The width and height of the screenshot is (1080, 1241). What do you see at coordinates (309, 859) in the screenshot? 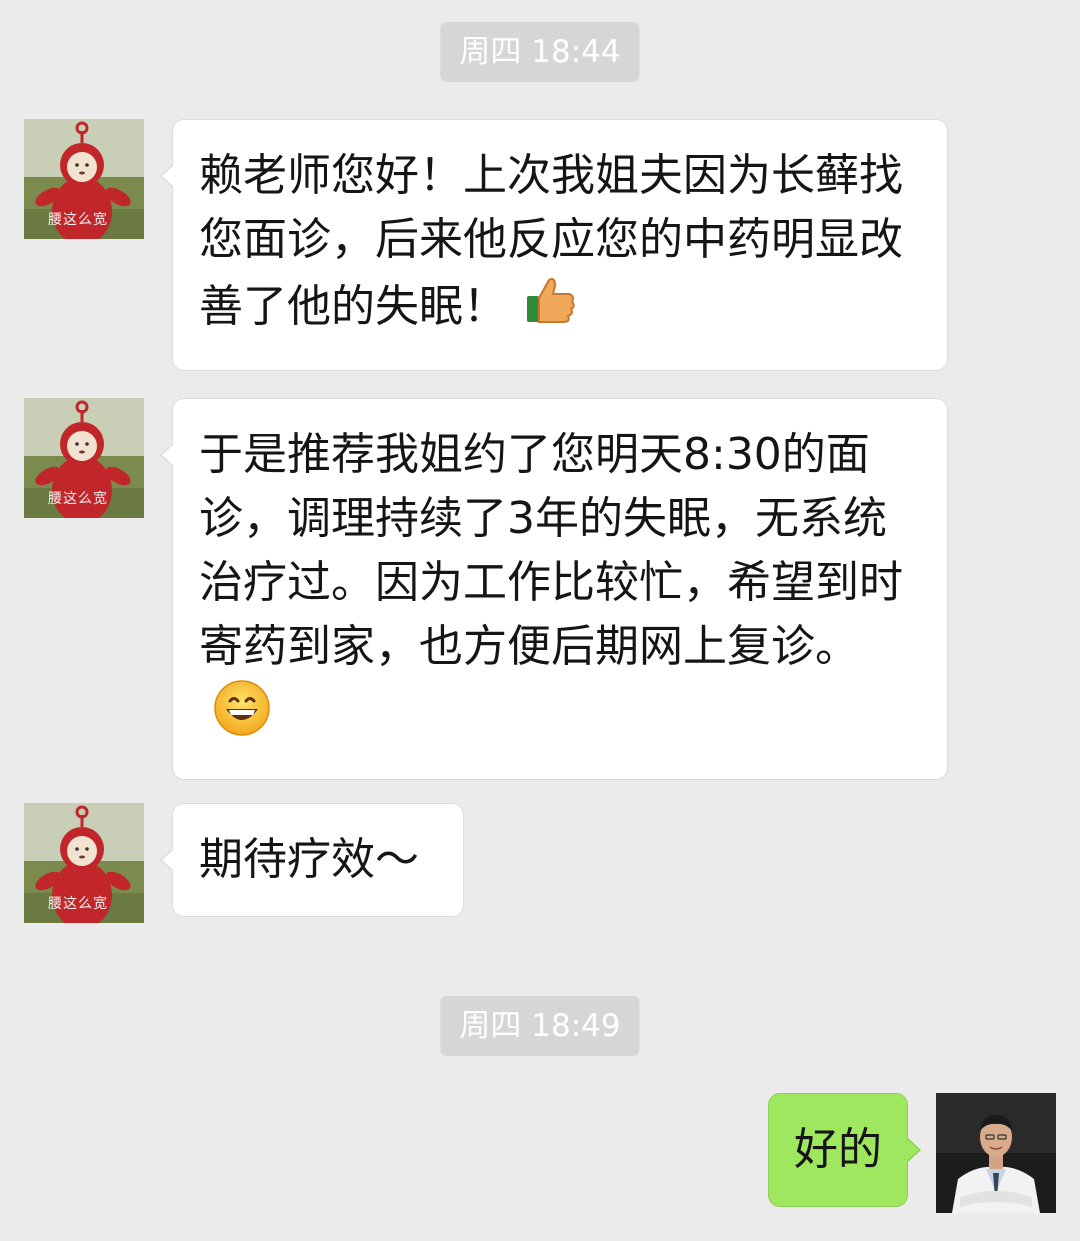
I see `message-text: 期待疗效～` at bounding box center [309, 859].